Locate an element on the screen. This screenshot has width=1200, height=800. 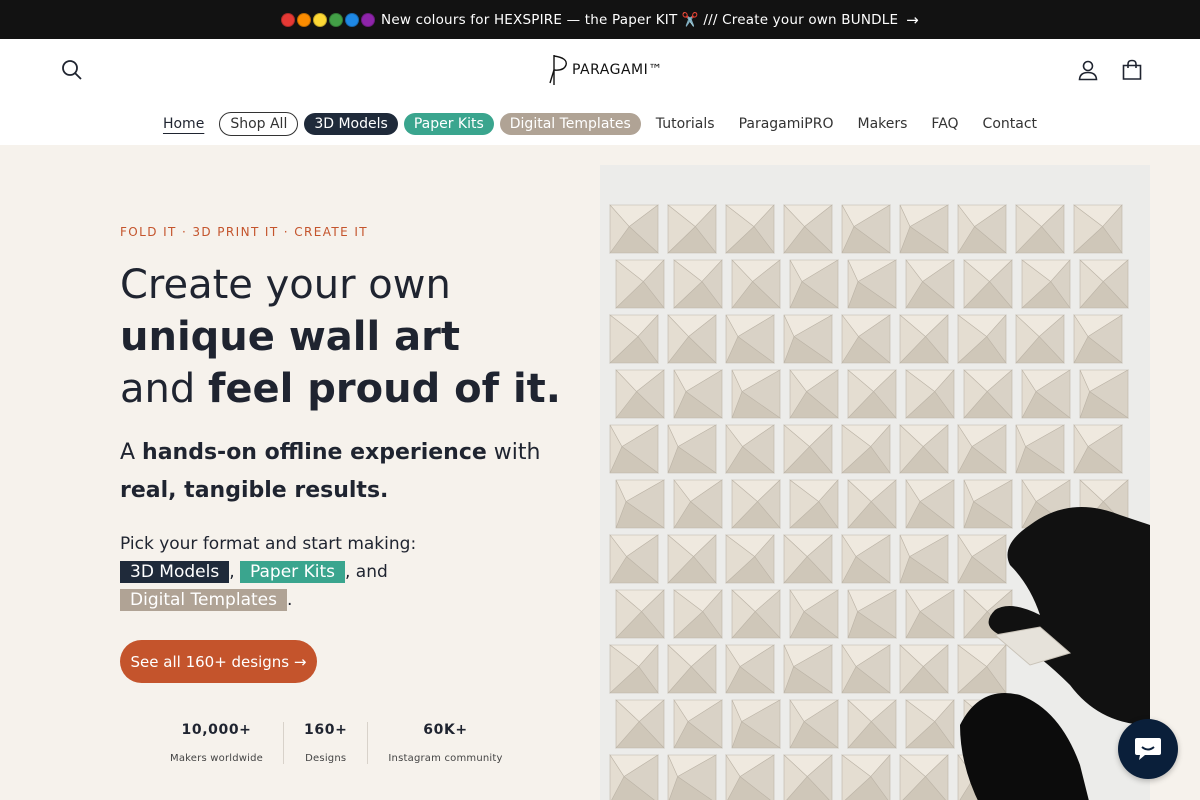
tag-digital-templates: Digital Templates is located at coordinates (203, 600).